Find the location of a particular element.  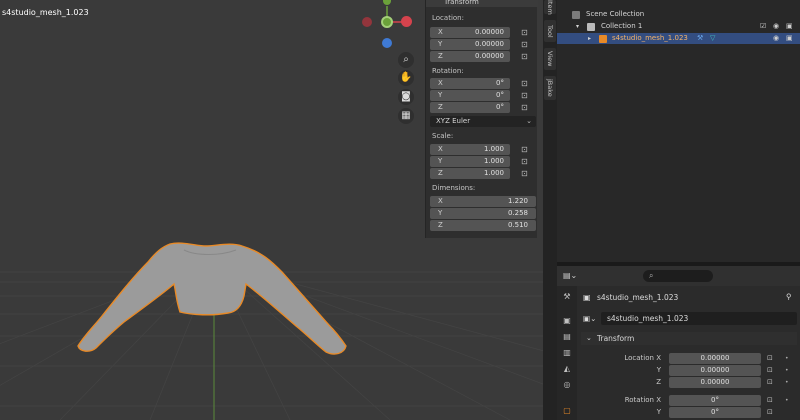

object-name-field: s4studio_mesh_1.023 is located at coordinates (699, 318).